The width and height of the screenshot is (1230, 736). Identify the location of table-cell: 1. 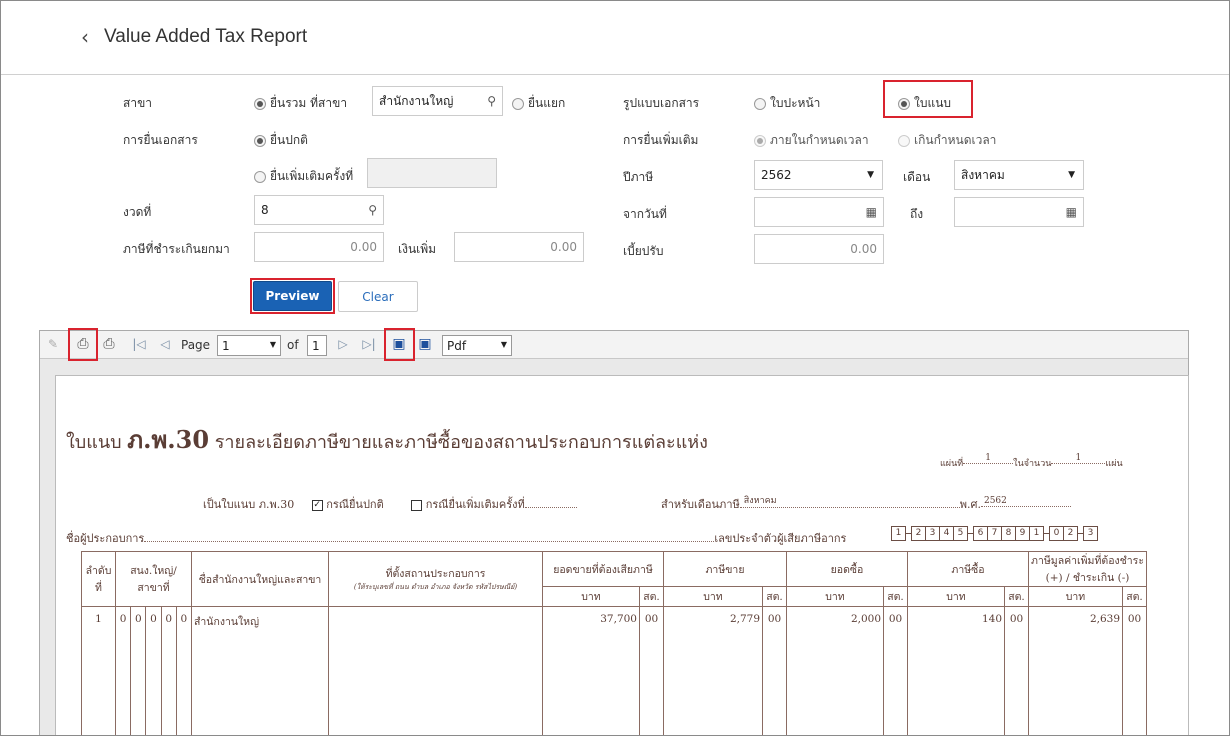
(98, 670).